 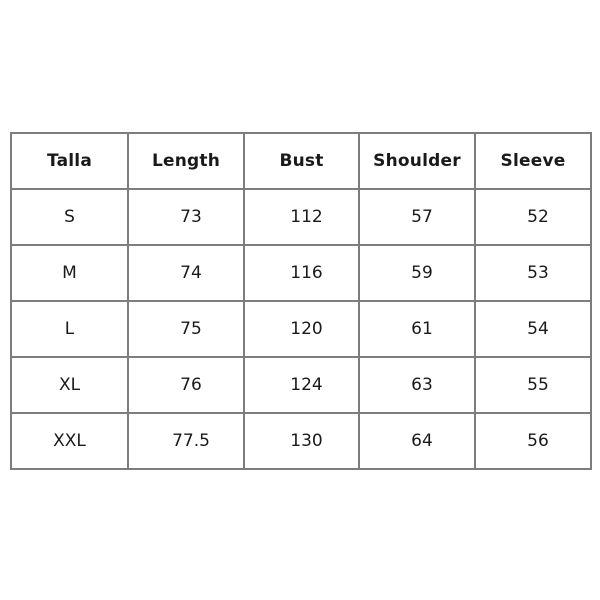 I want to click on cell-bust: 112, so click(x=301, y=217).